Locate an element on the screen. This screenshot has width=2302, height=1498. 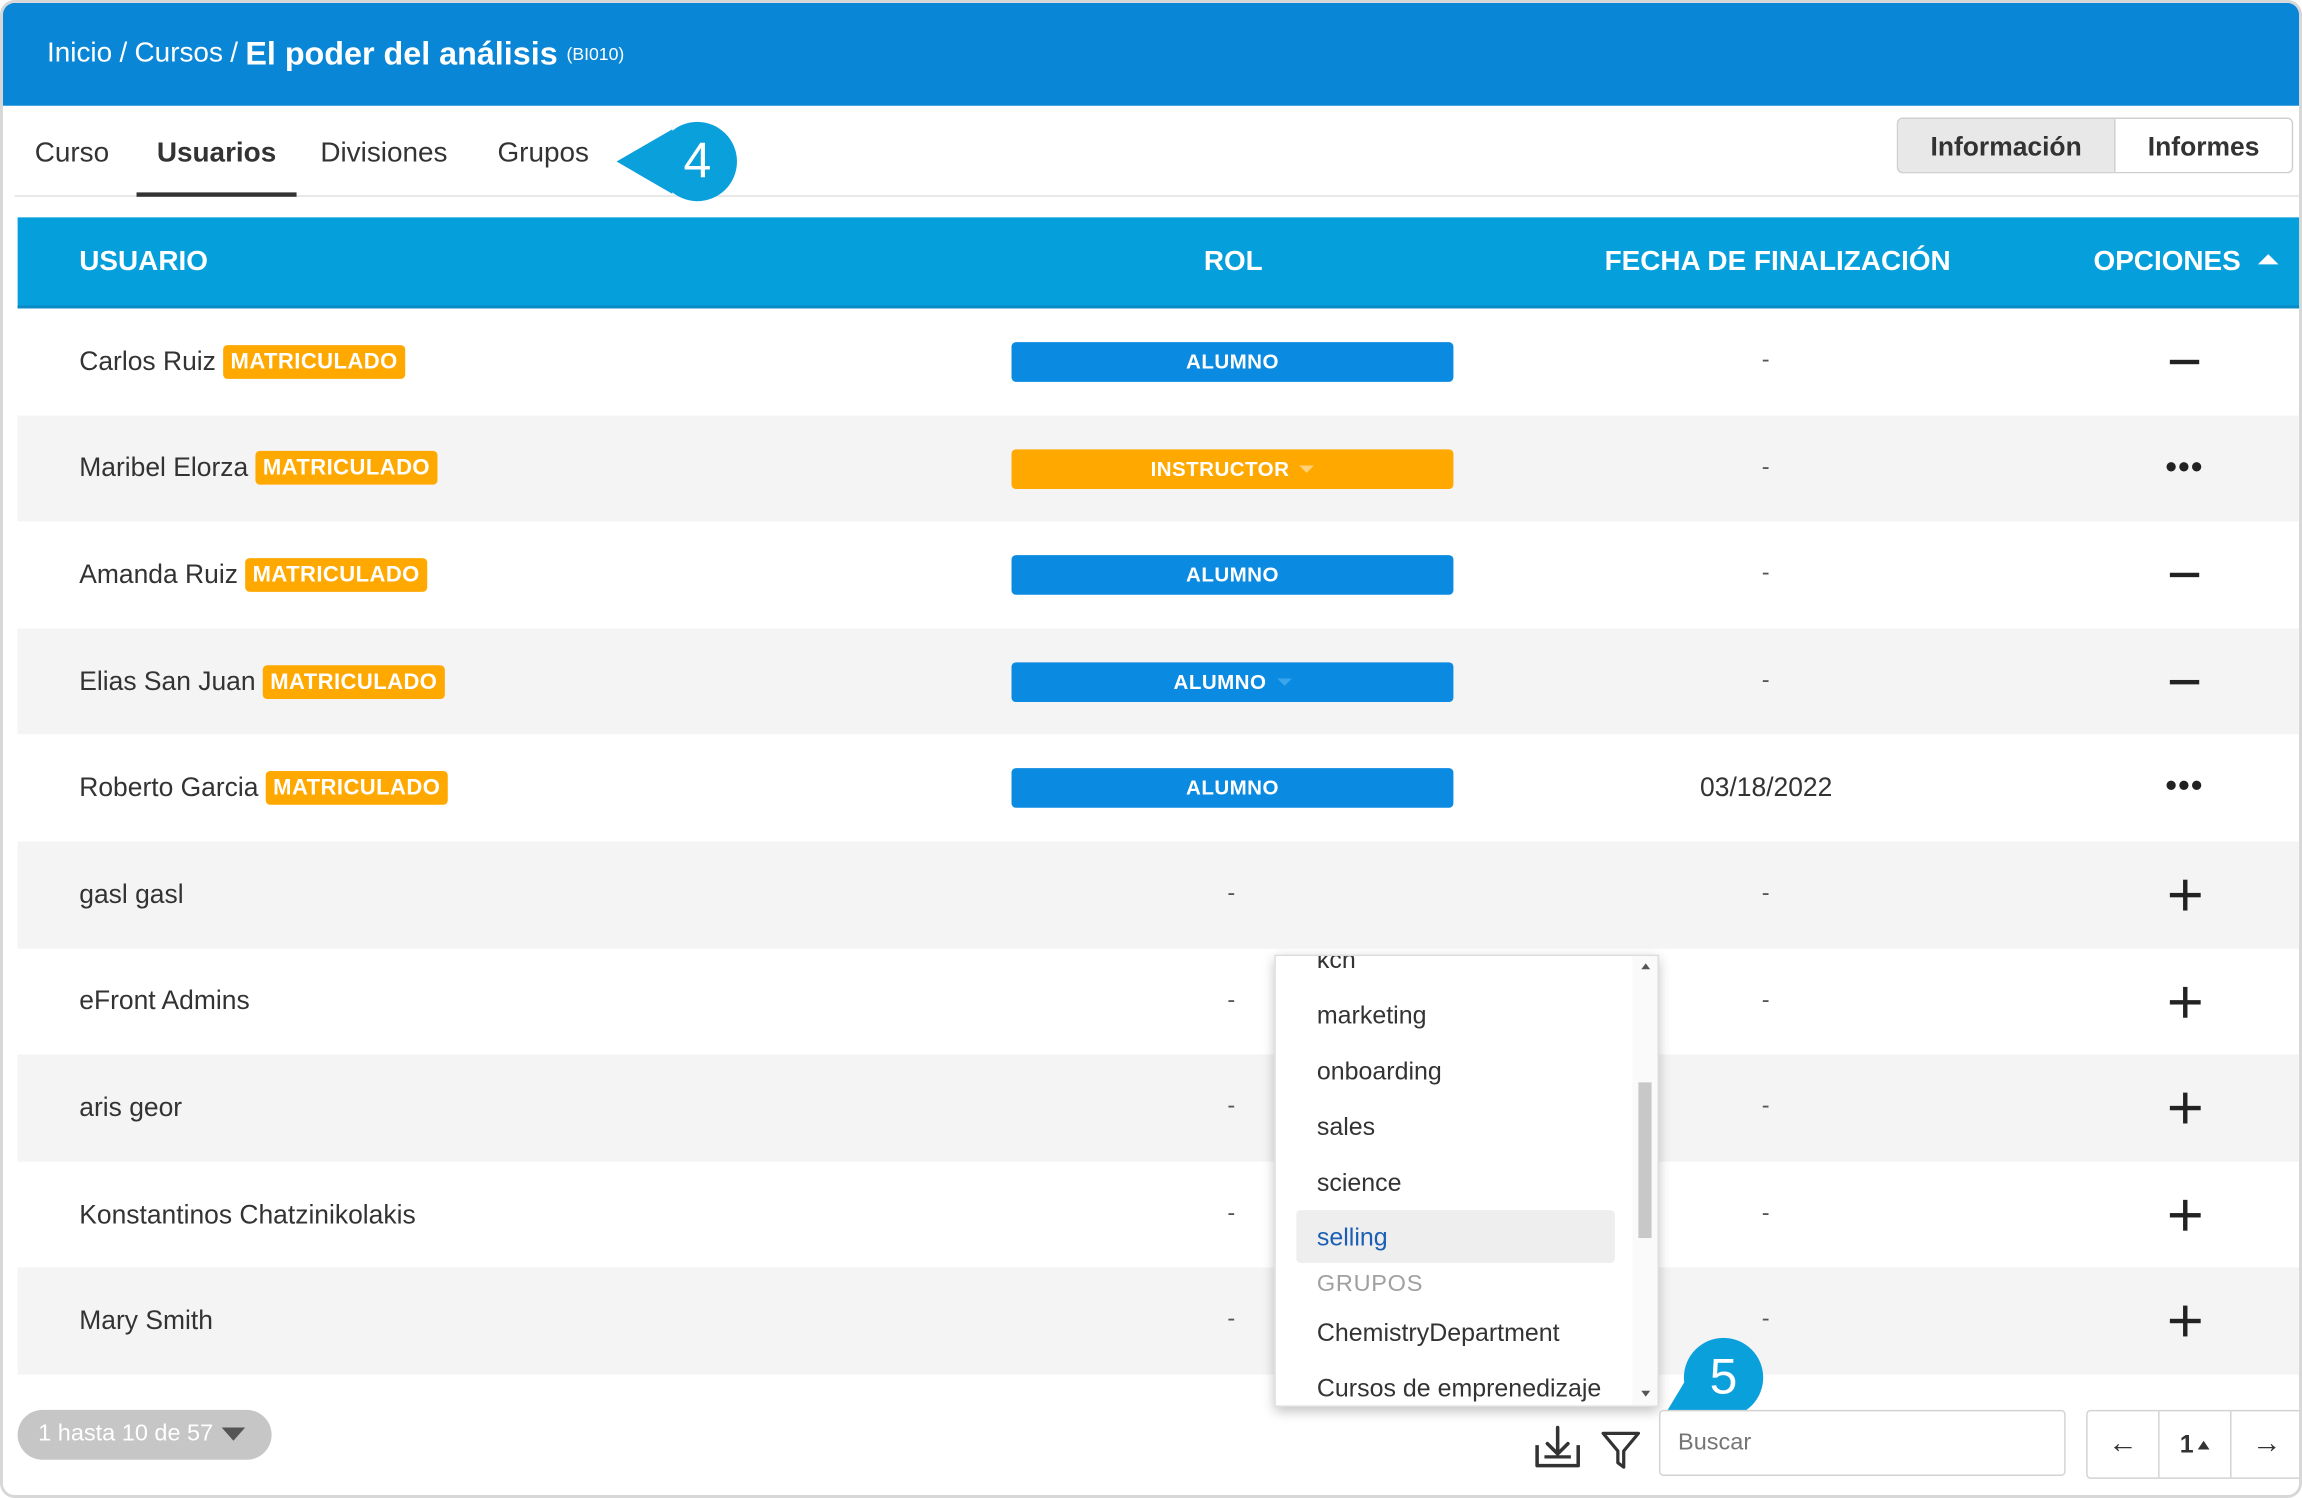
dropdown-item: sales is located at coordinates (1346, 1127).